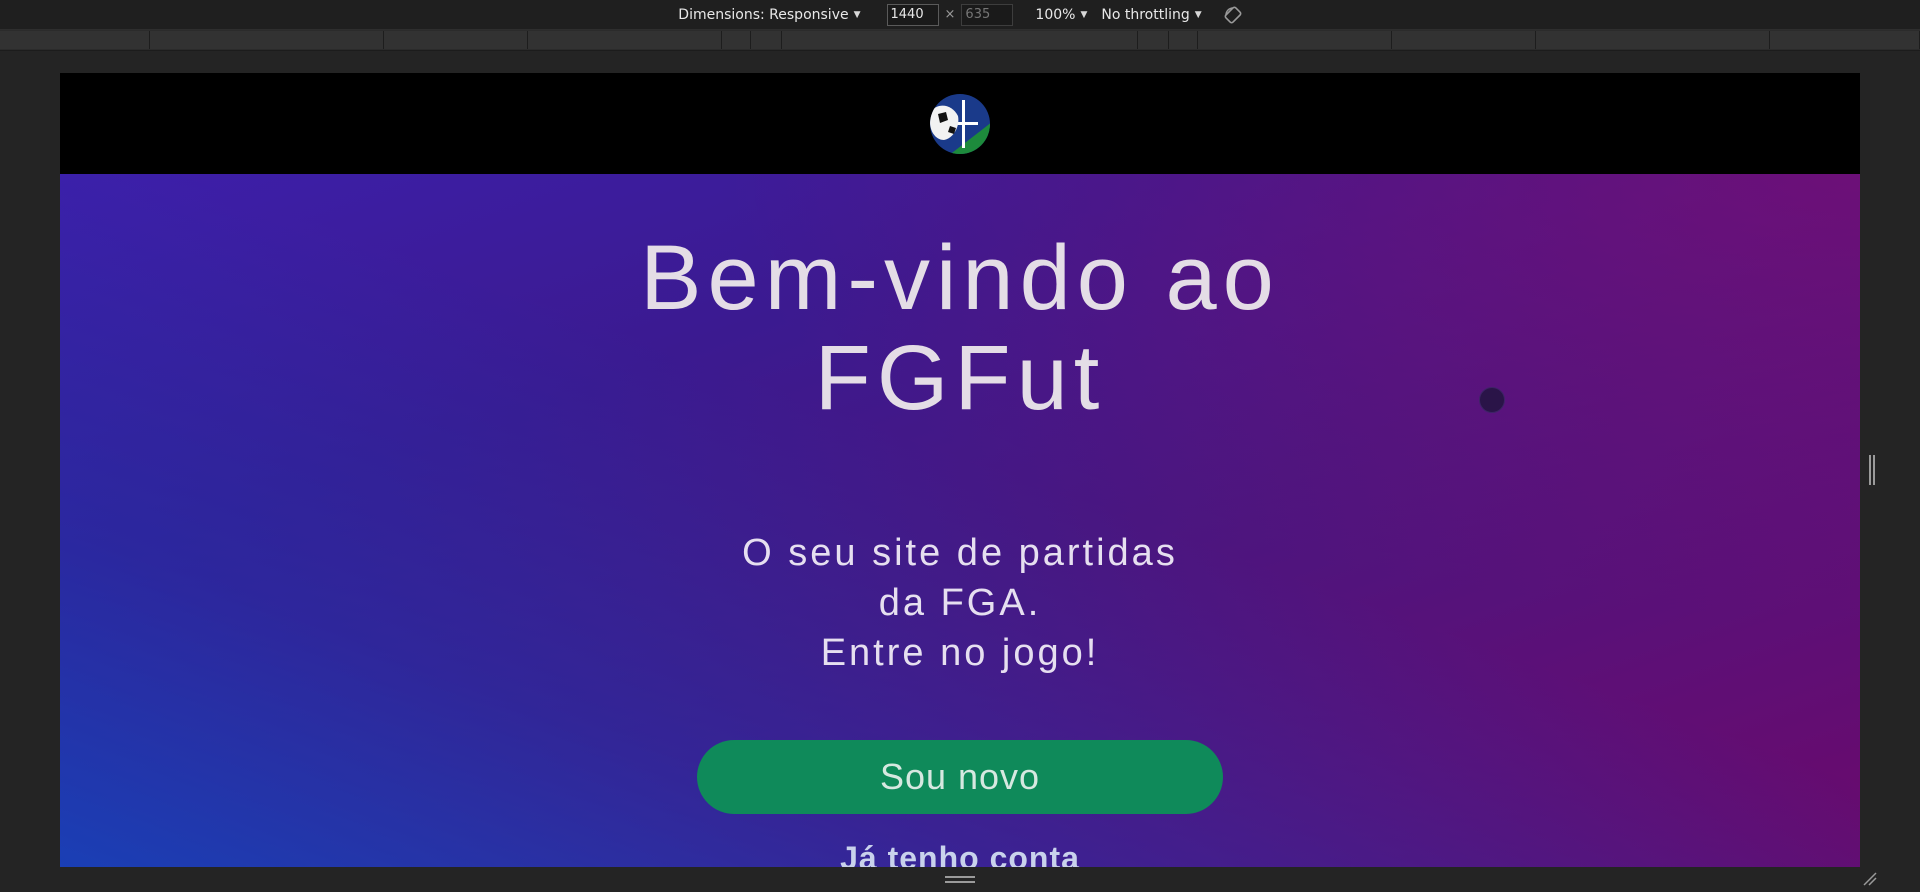 Image resolution: width=1920 pixels, height=892 pixels. I want to click on throttling-dropdown: No throttling ▼, so click(1151, 15).